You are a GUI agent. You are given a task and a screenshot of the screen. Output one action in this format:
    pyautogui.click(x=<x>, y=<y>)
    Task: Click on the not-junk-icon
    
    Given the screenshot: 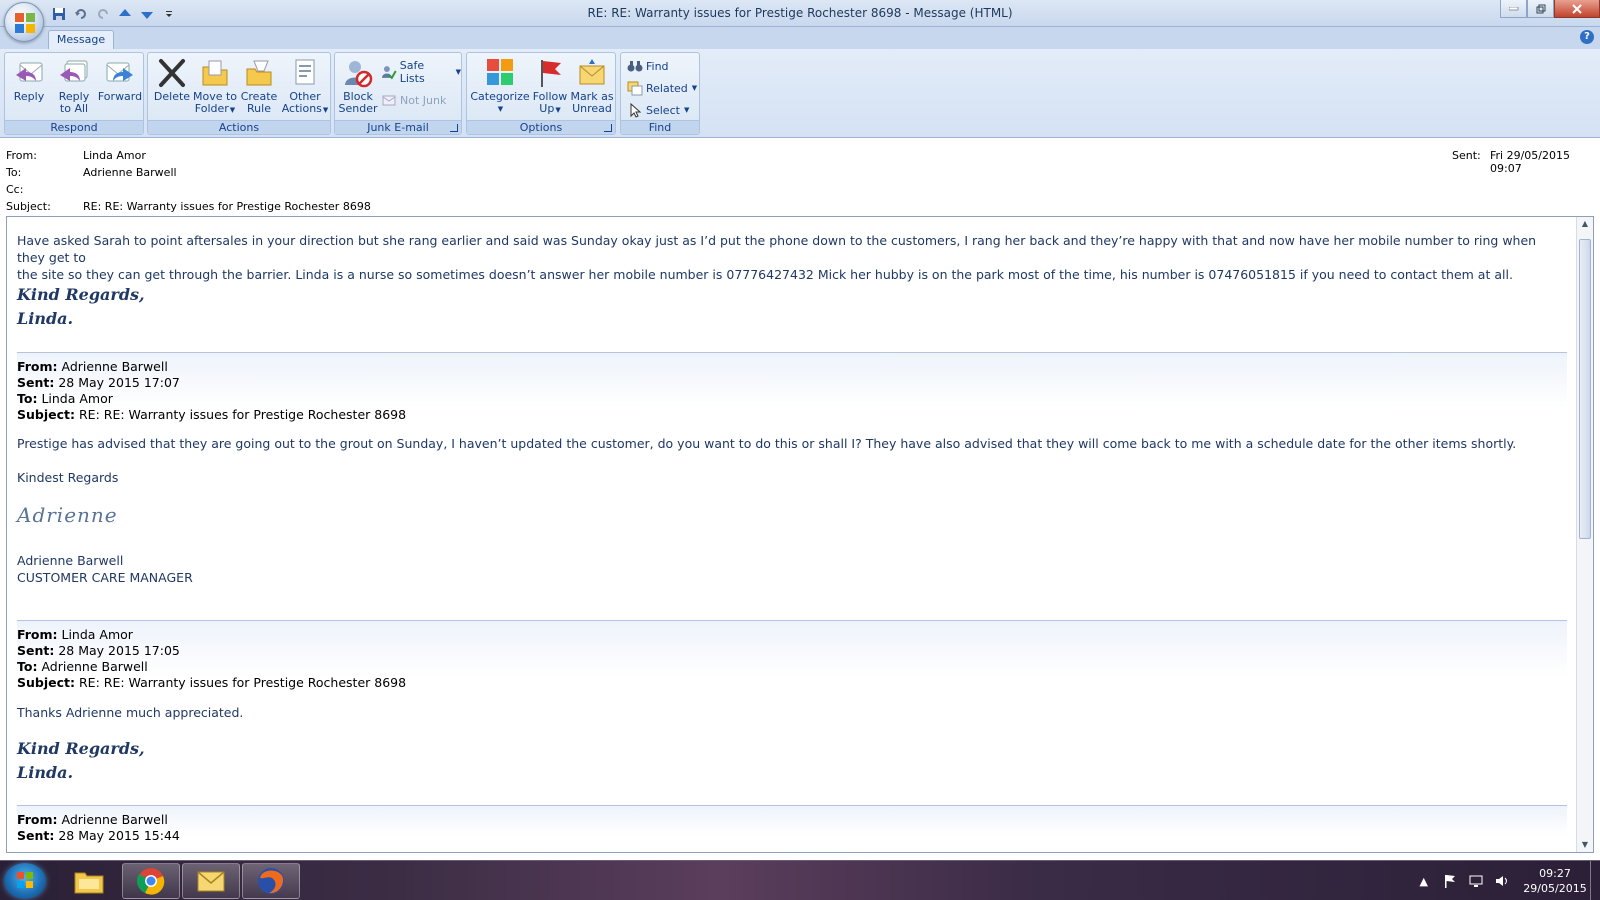 What is the action you would take?
    pyautogui.click(x=389, y=100)
    